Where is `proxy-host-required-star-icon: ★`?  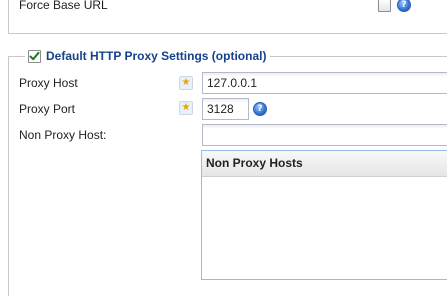
proxy-host-required-star-icon: ★ is located at coordinates (186, 83).